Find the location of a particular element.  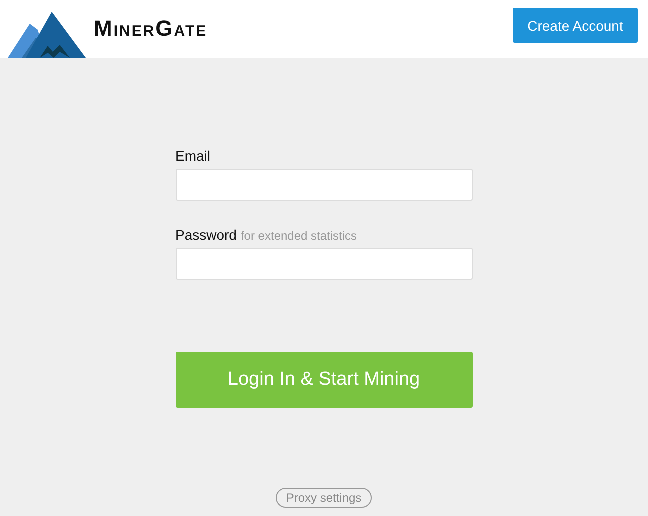

create-account-button: Create Account is located at coordinates (575, 25).